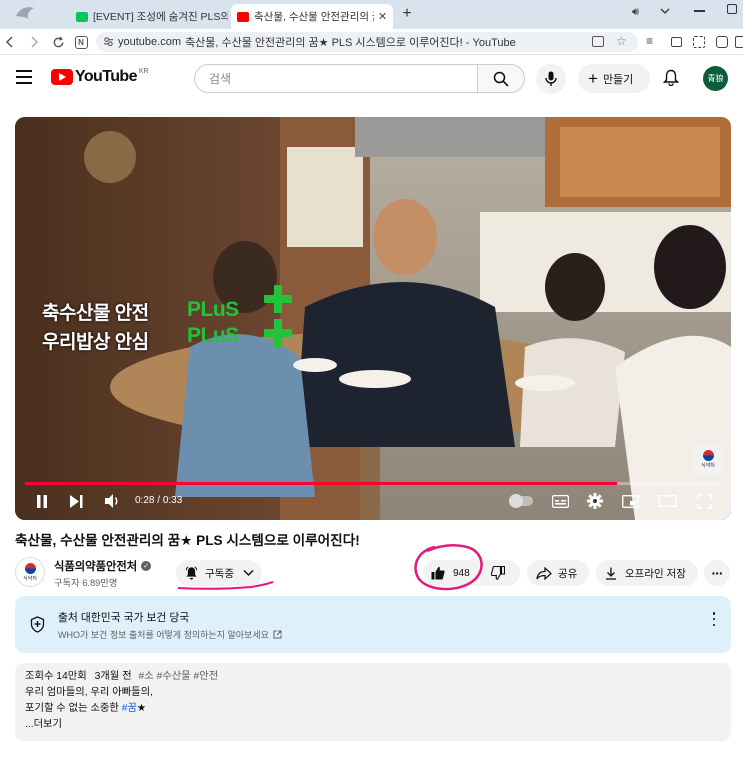 This screenshot has height=758, width=743. I want to click on theater-mode-button, so click(667, 501).